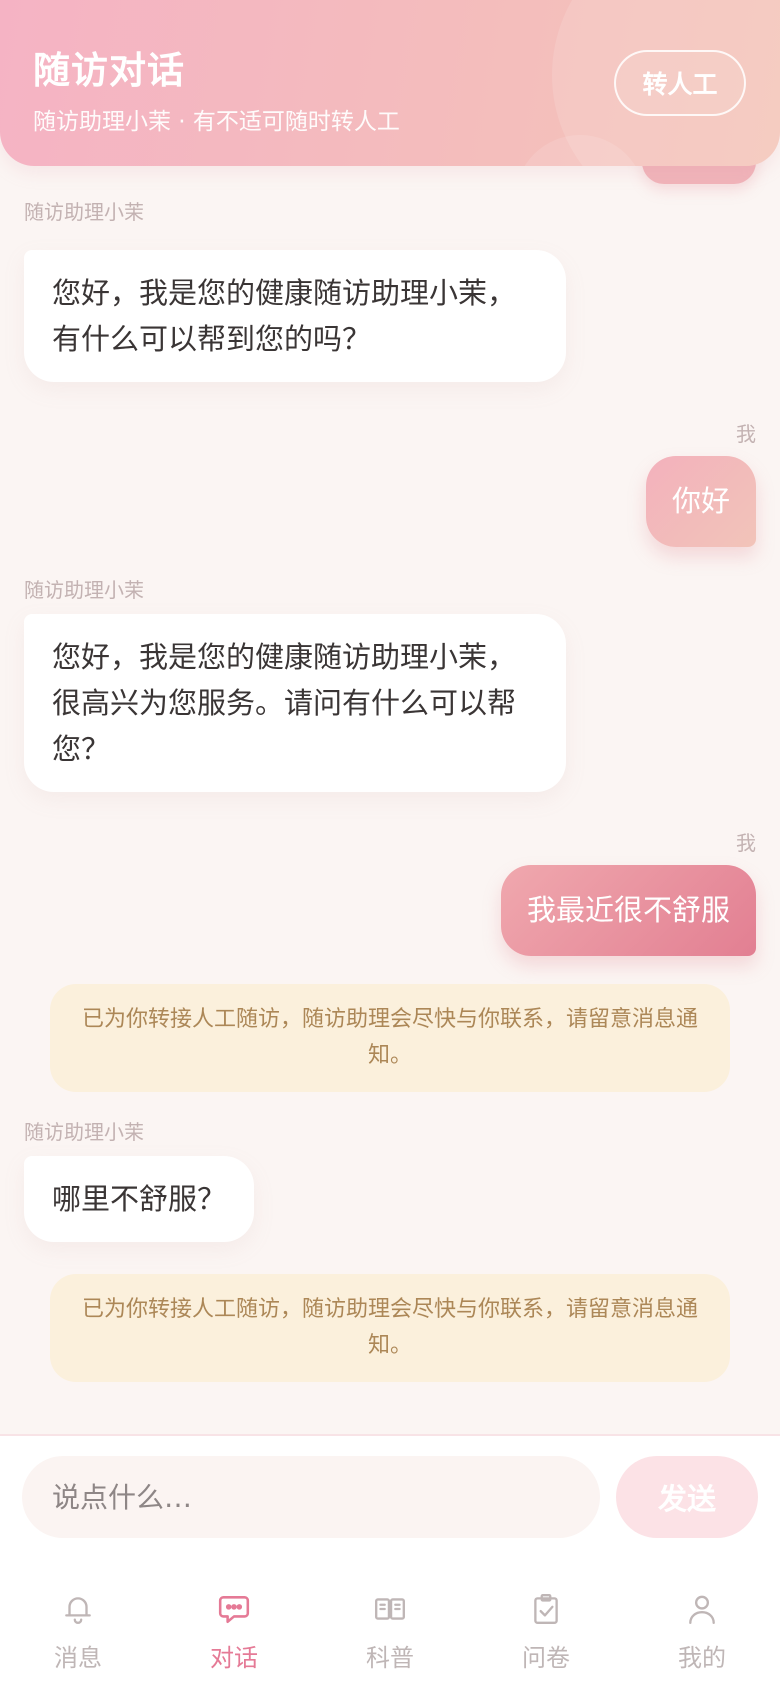 This screenshot has width=780, height=1688. Describe the element at coordinates (78, 1658) in the screenshot. I see `tab-label: 消息` at that location.